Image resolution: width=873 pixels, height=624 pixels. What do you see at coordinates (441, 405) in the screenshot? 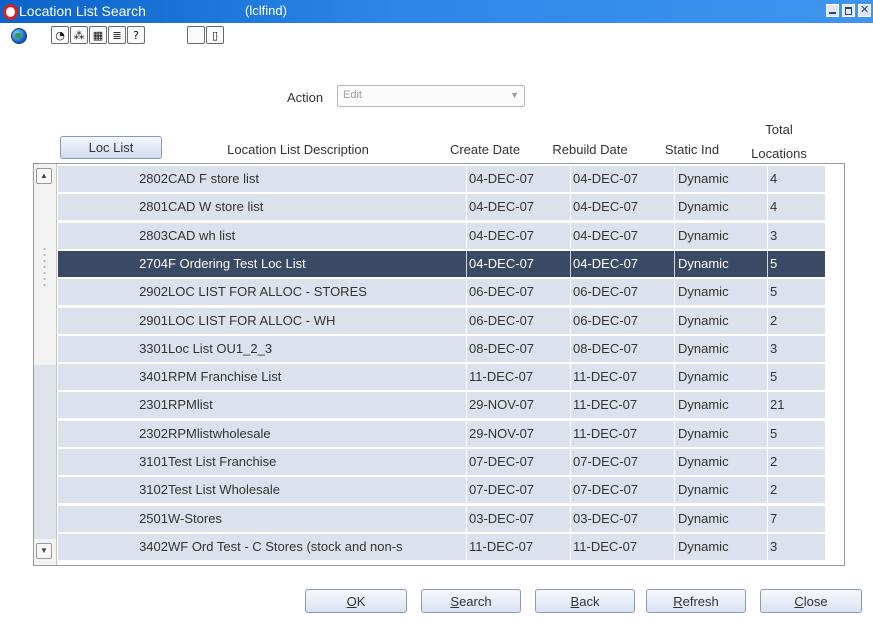
I see `table-row: 2301 RPMlist 29-NOV-07 11-DEC-07 Dynamic 21` at bounding box center [441, 405].